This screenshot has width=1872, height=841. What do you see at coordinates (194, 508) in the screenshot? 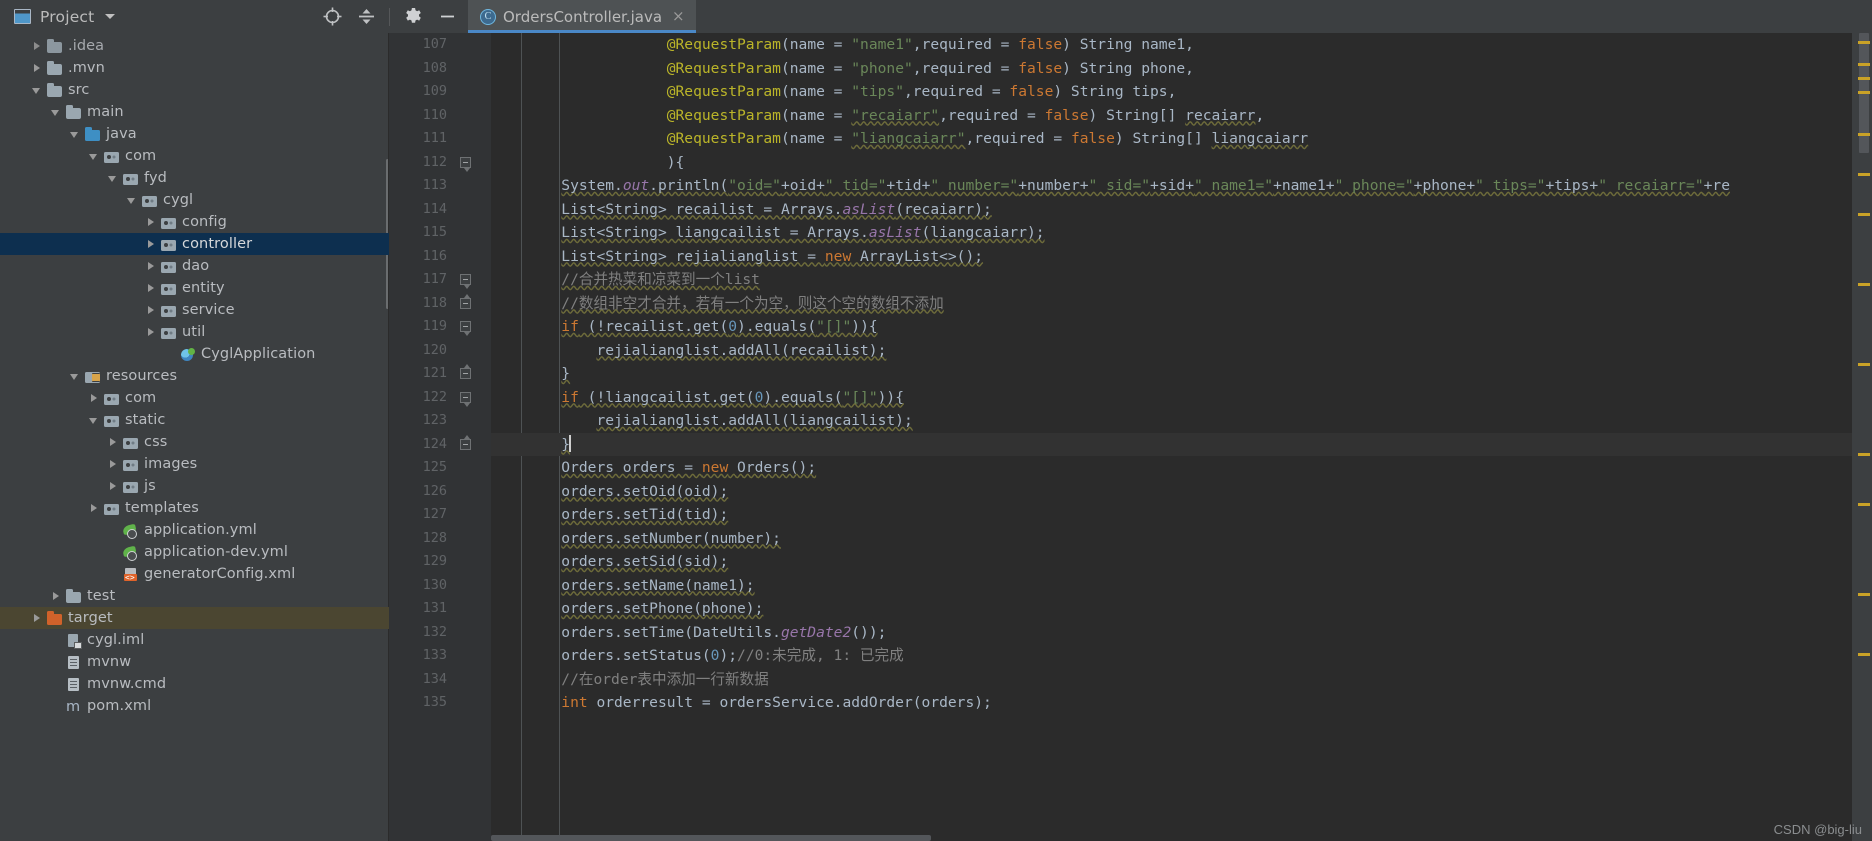
I see `tree-item-templates: templates` at bounding box center [194, 508].